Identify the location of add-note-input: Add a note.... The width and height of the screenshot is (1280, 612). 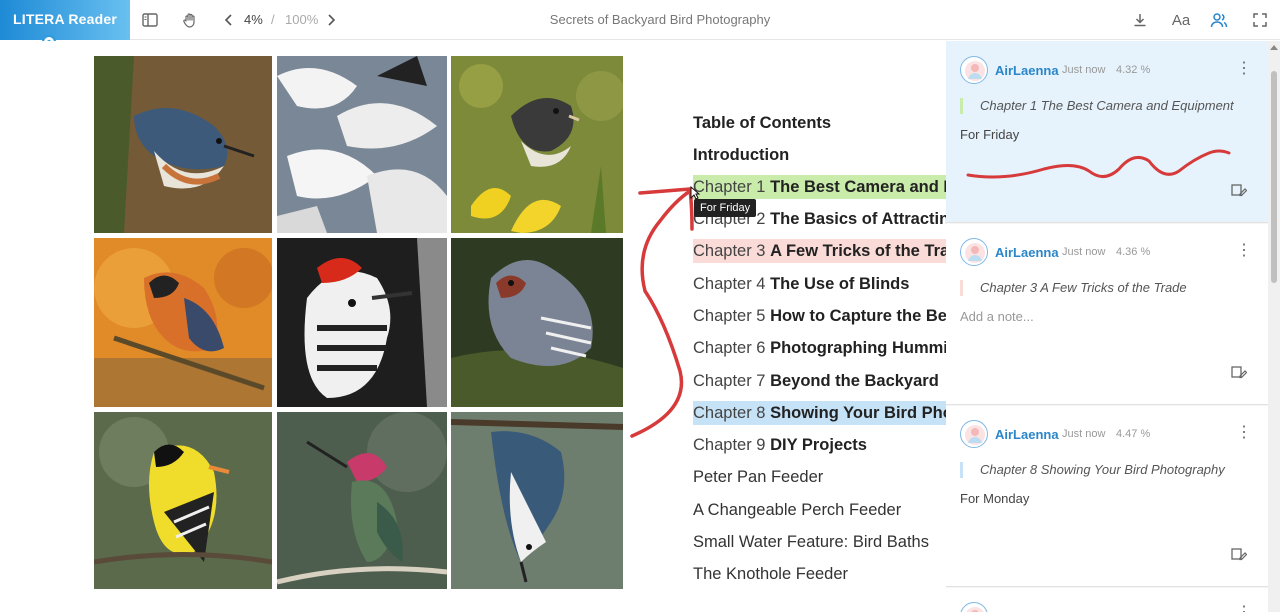
(997, 316).